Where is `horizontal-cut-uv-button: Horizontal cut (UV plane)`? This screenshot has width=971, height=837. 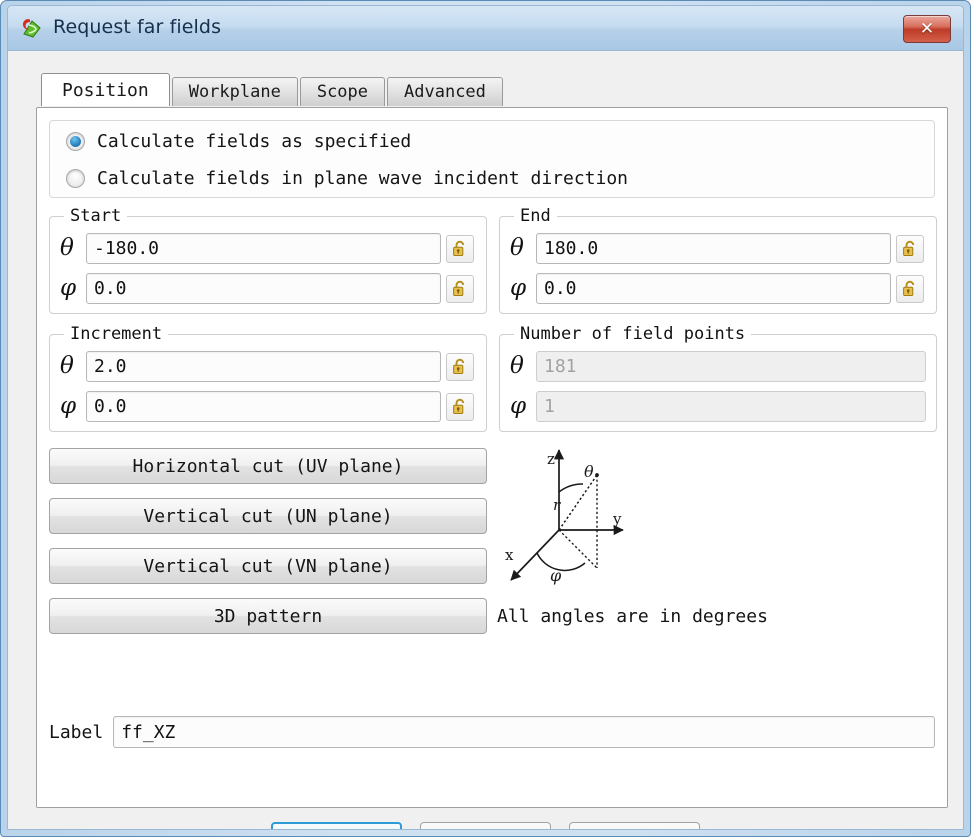
horizontal-cut-uv-button: Horizontal cut (UV plane) is located at coordinates (268, 466).